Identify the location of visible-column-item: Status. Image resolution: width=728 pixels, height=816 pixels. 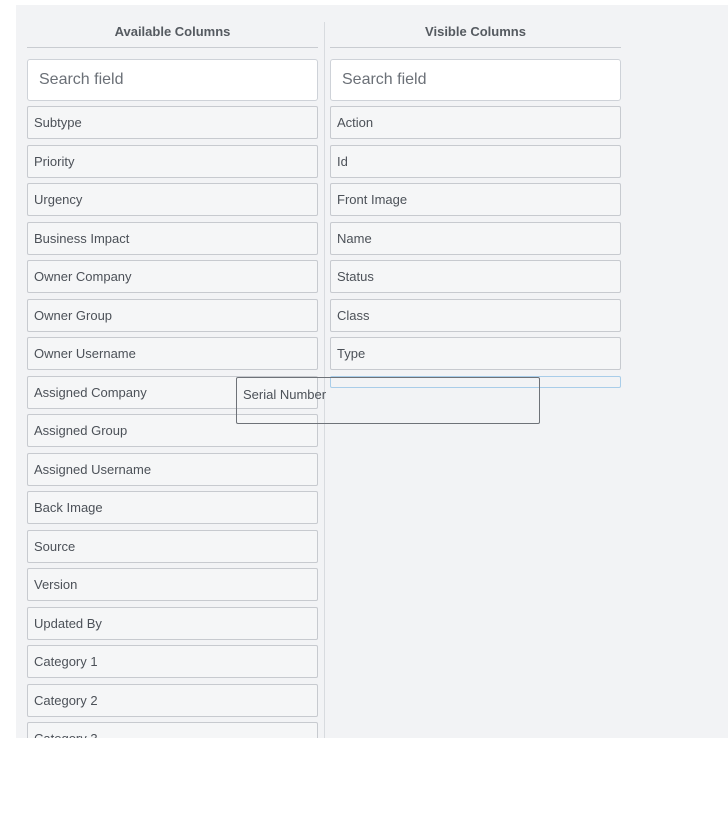
(475, 276).